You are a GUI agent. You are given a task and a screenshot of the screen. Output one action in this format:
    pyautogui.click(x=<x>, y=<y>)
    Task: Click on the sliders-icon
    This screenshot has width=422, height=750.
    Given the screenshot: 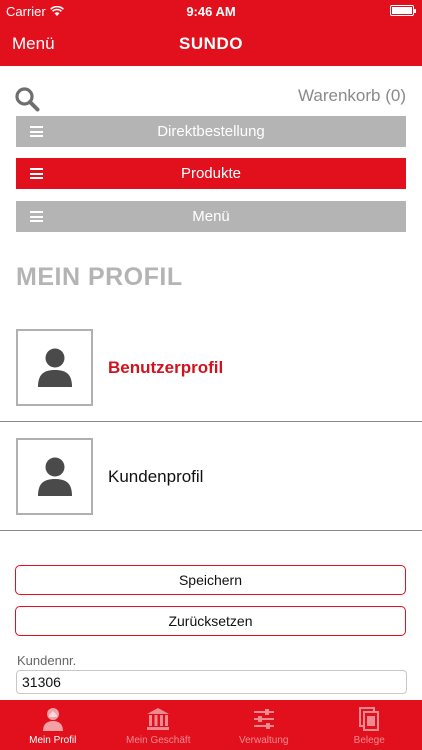 What is the action you would take?
    pyautogui.click(x=263, y=719)
    